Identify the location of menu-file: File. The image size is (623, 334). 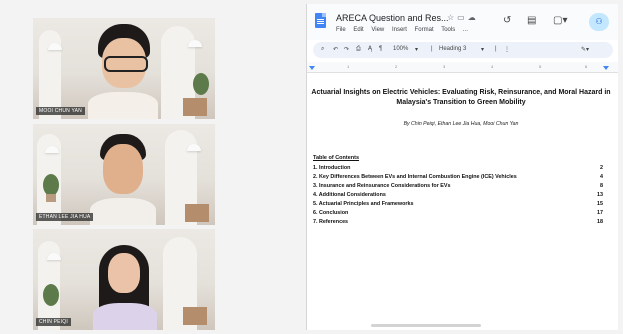
(341, 30).